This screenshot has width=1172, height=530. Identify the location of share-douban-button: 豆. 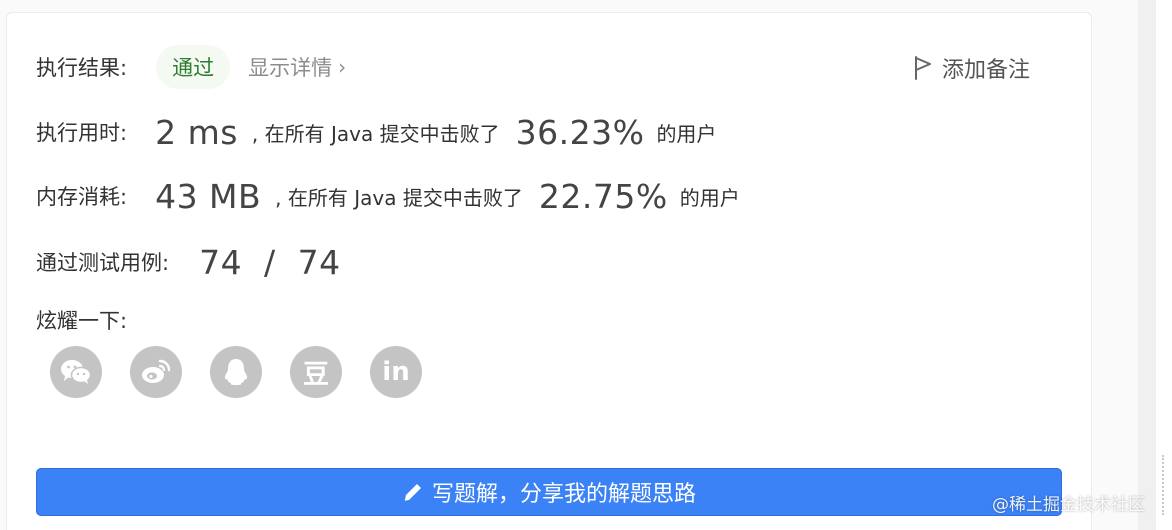
(316, 372).